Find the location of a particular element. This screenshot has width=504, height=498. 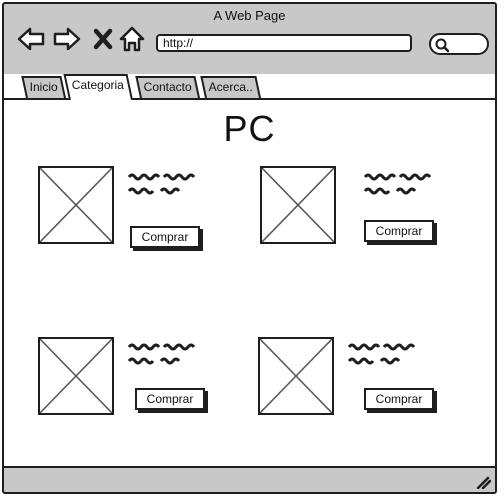

status-bar is located at coordinates (249, 479).